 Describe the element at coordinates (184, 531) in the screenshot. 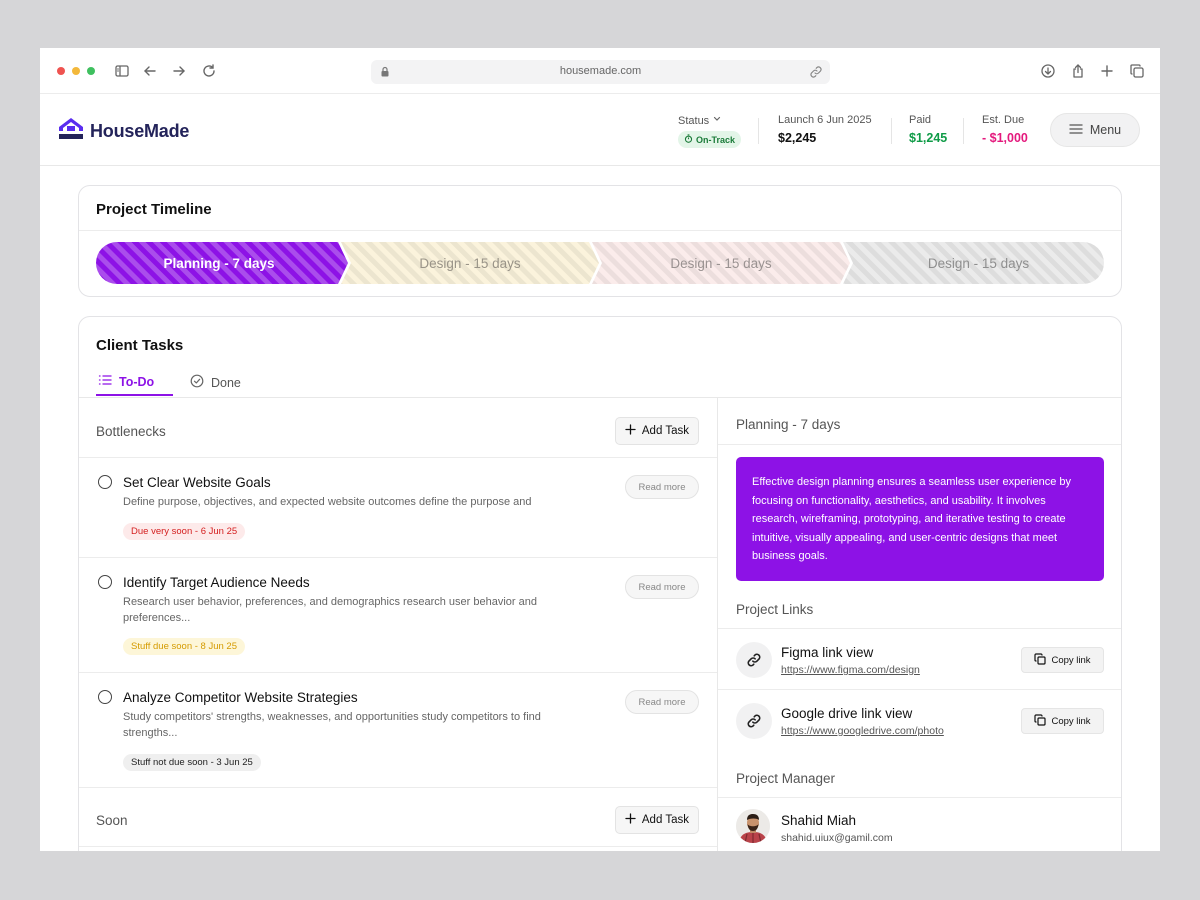

I see `due-badge: Due very soon - 6 Jun 25` at that location.